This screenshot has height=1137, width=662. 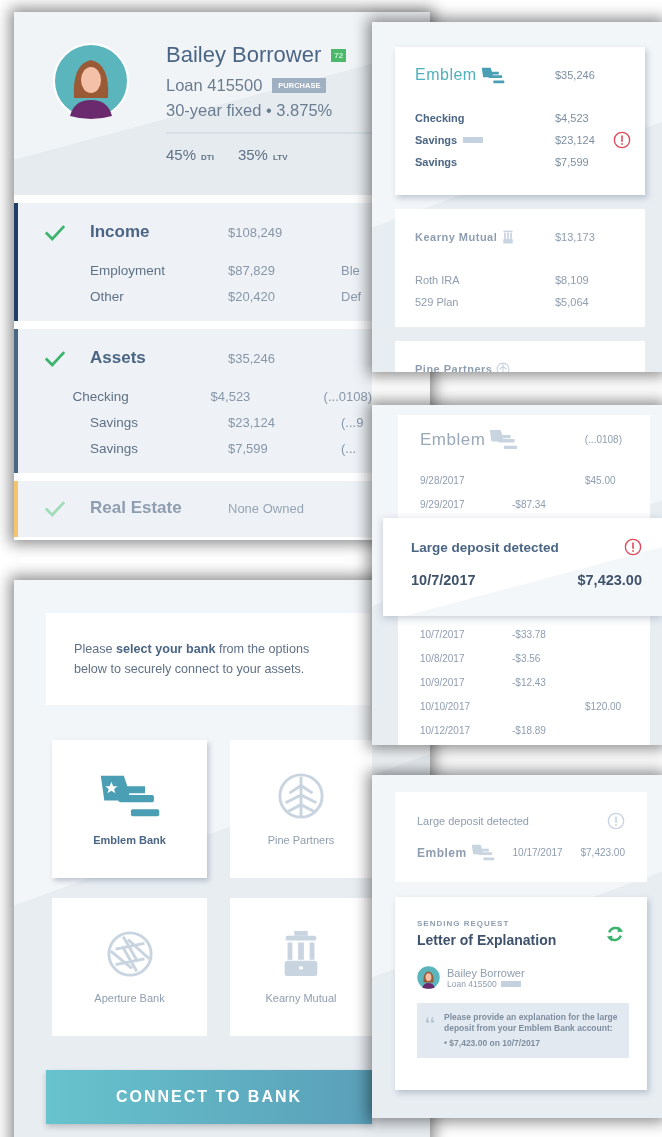 I want to click on alert-date: 10/7/2017, so click(x=443, y=580).